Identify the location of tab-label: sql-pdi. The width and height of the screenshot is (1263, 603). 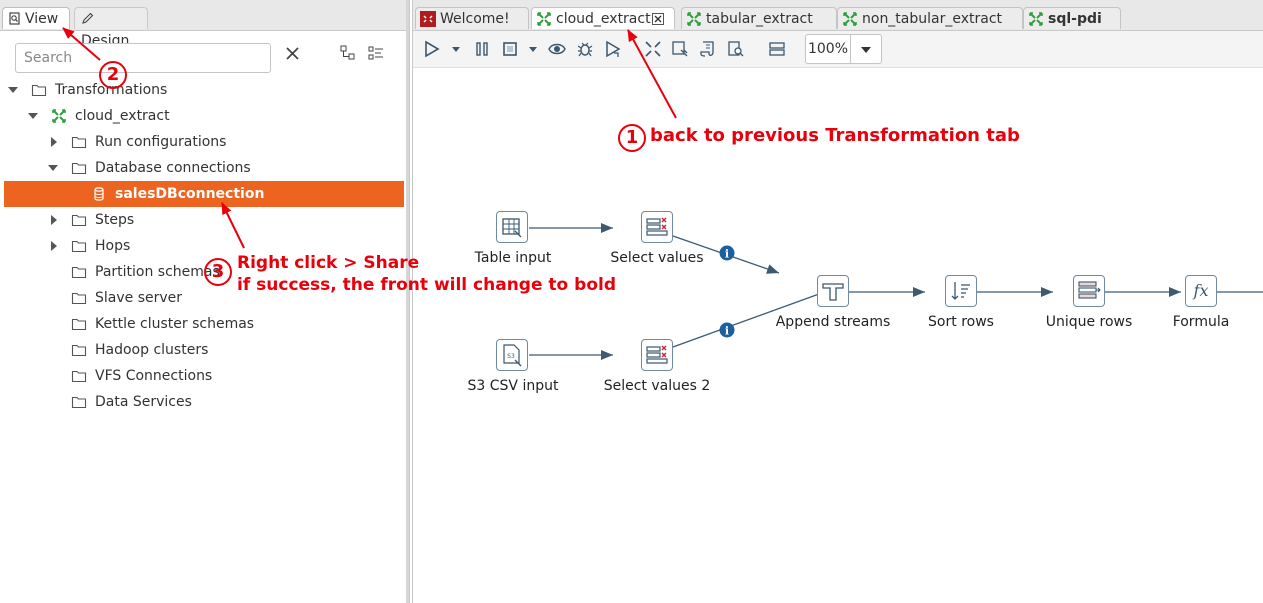
(1075, 19).